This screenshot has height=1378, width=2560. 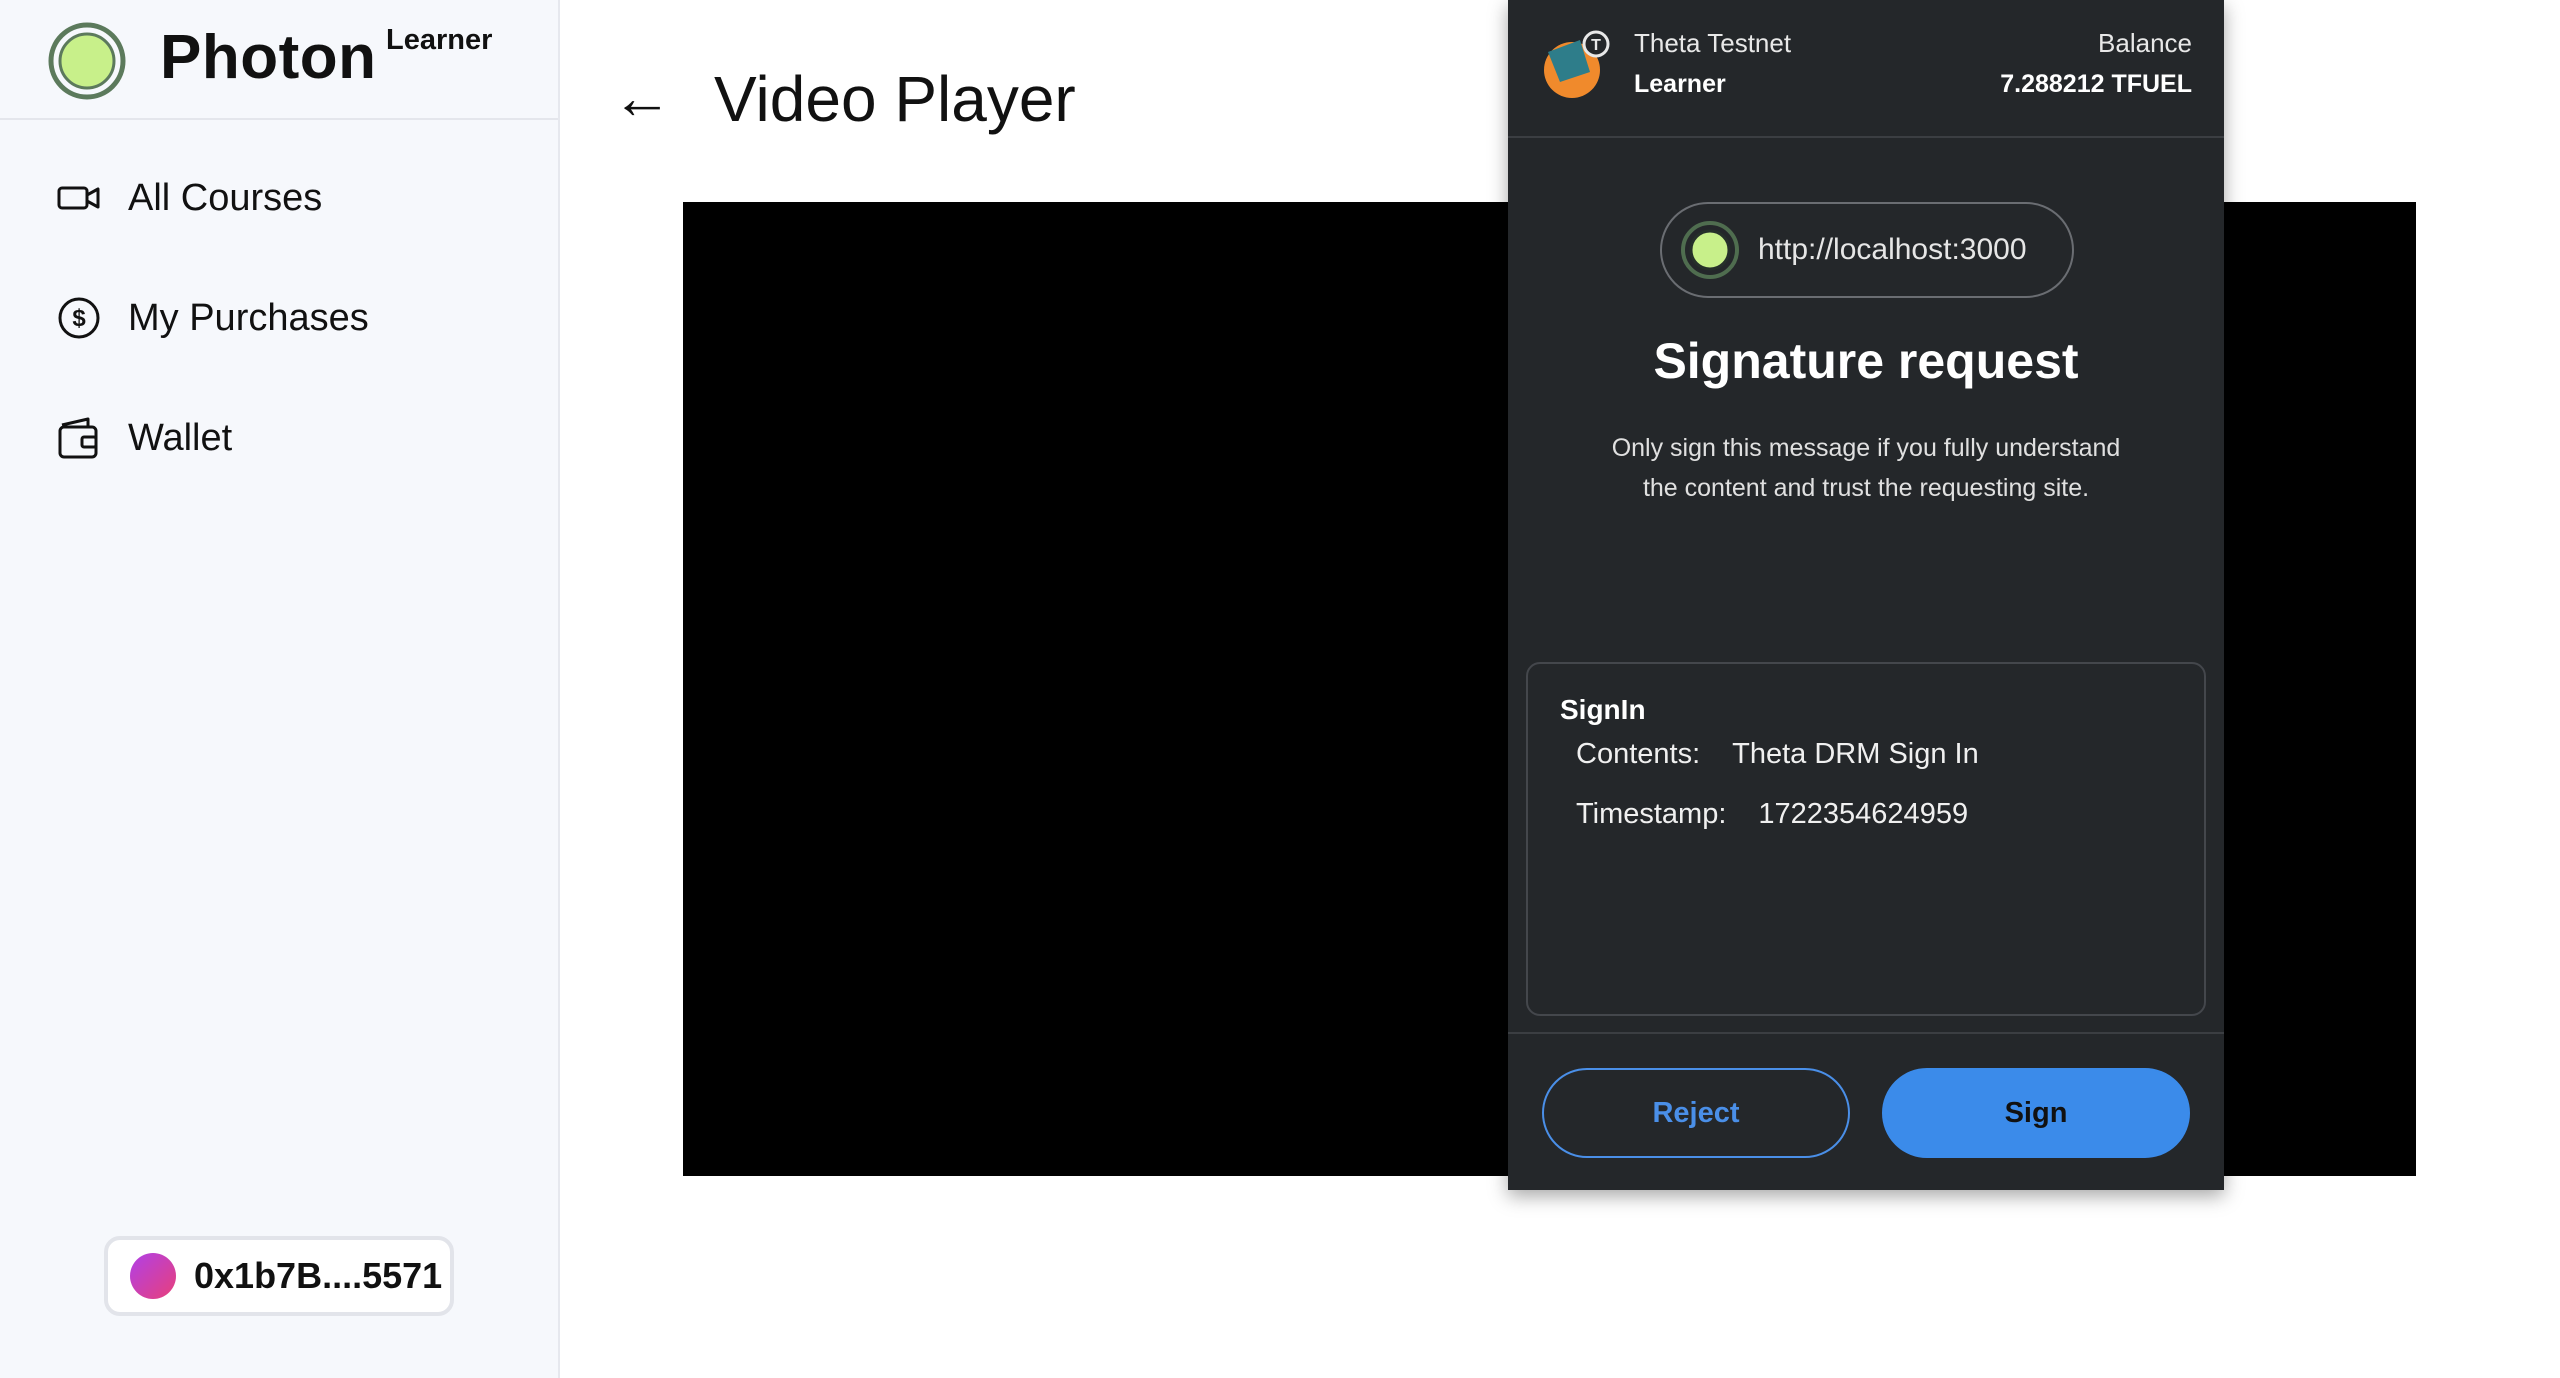 What do you see at coordinates (1710, 250) in the screenshot?
I see `site-favicon-icon` at bounding box center [1710, 250].